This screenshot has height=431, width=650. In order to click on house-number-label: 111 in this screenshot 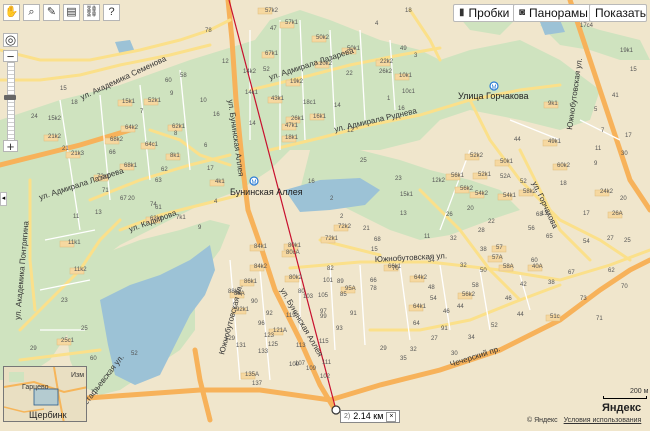, I will do `click(327, 363)`.